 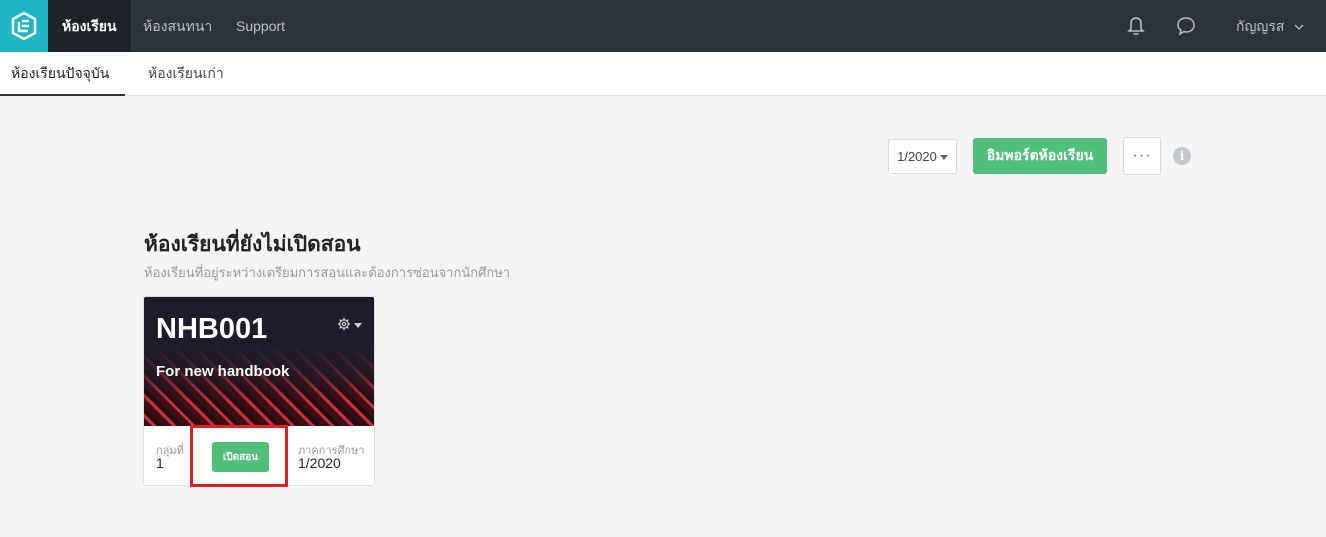 I want to click on user-menu: กัญญรส, so click(x=1270, y=26).